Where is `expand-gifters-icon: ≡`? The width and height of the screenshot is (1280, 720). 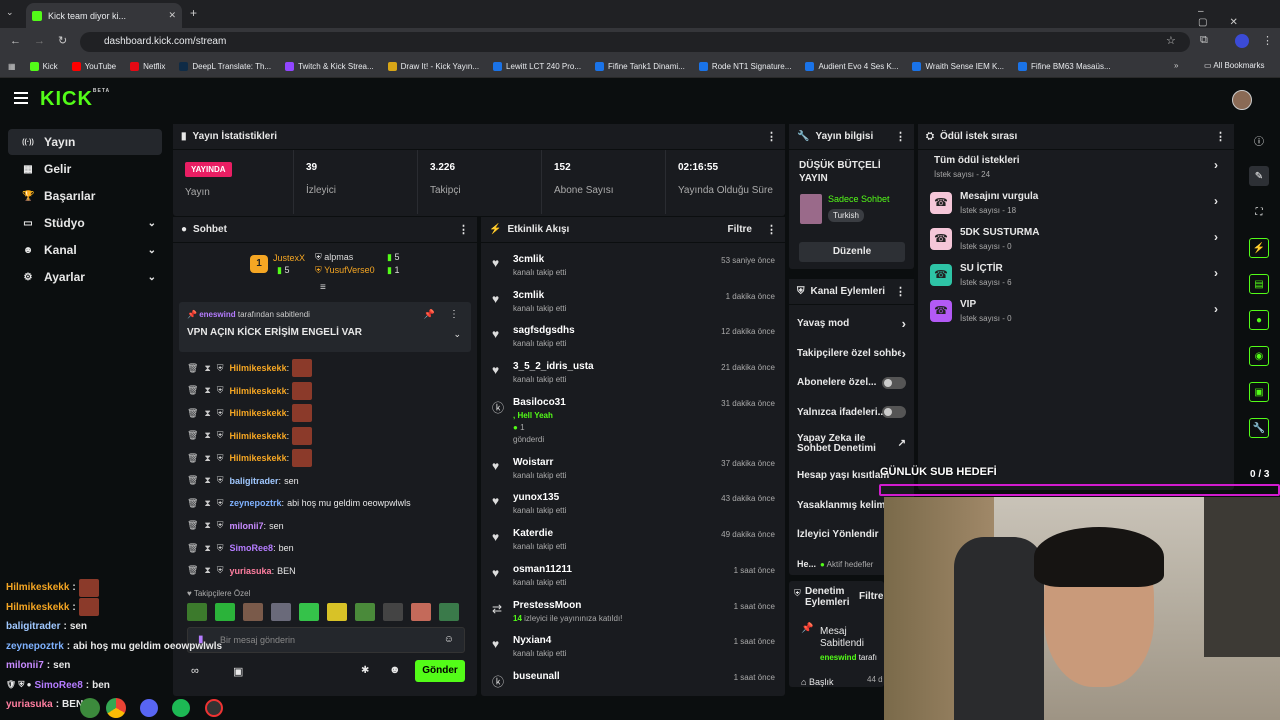
expand-gifters-icon: ≡ is located at coordinates (323, 287).